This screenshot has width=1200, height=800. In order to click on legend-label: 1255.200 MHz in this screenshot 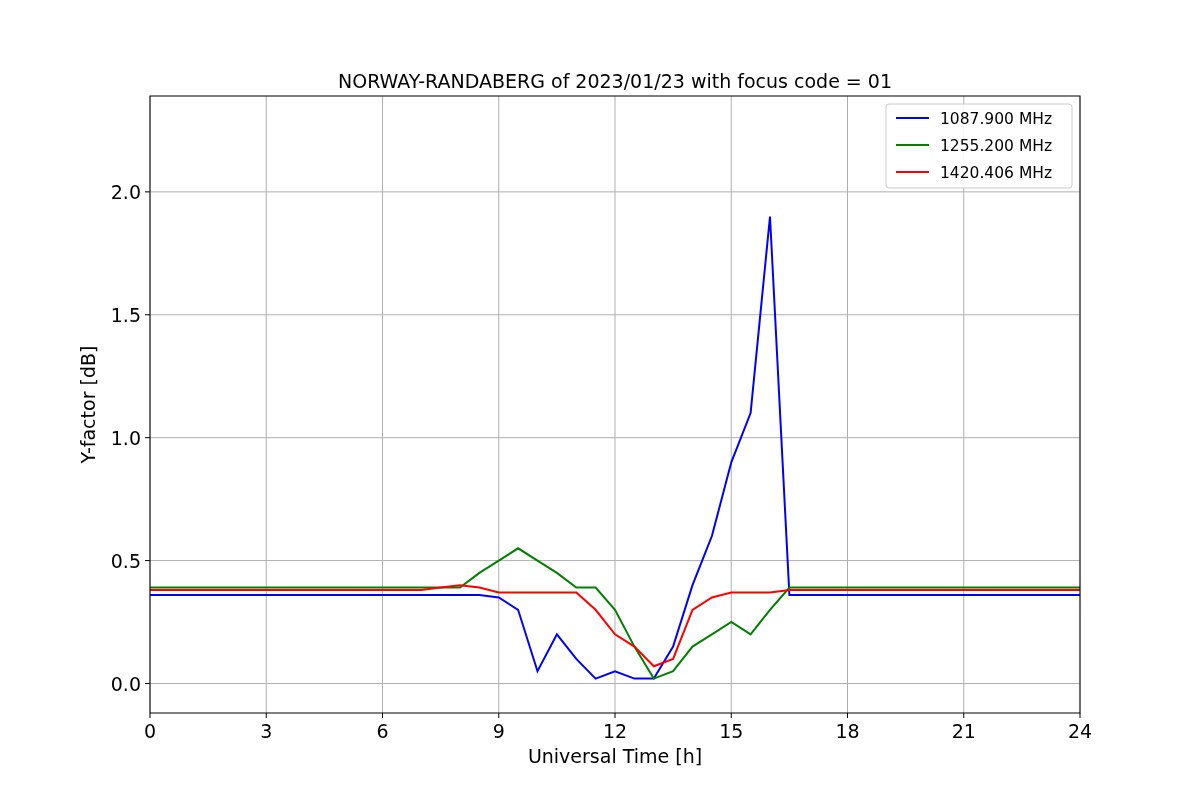, I will do `click(996, 146)`.